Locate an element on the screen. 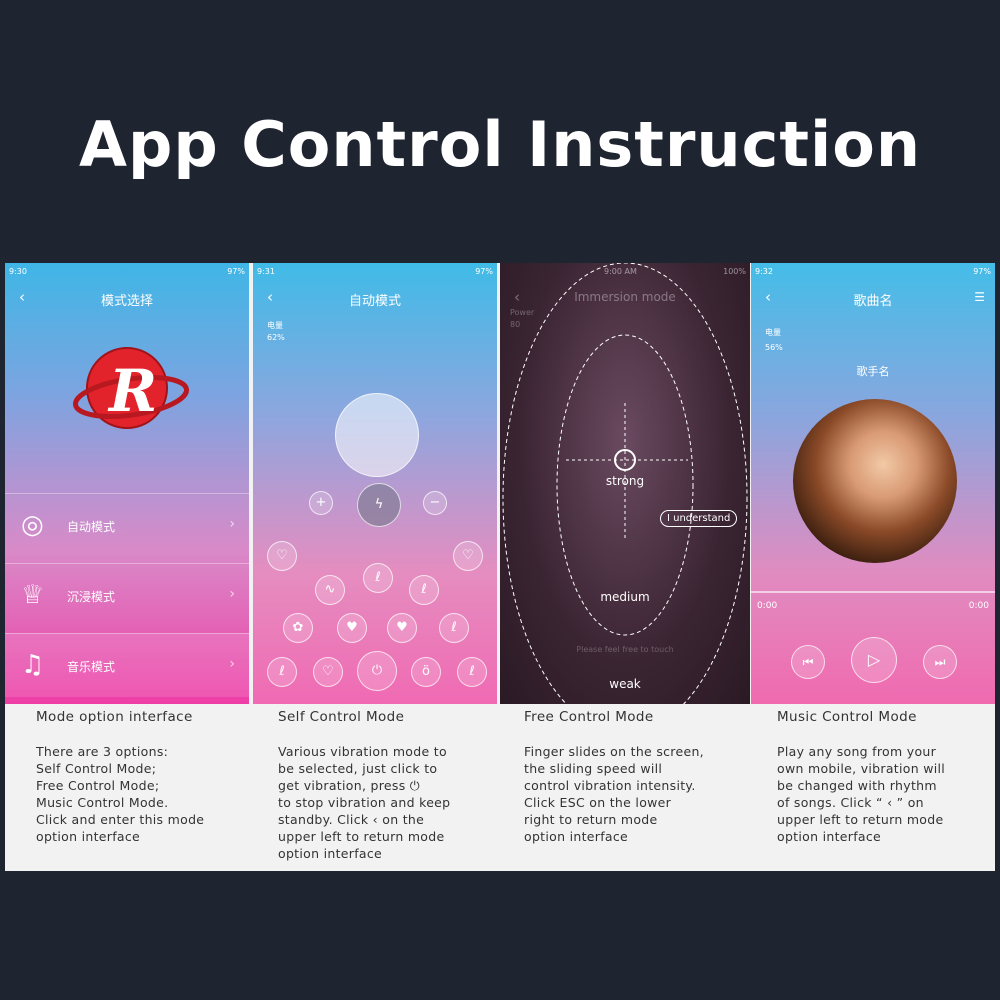  lightning-icon: ϟ is located at coordinates (379, 505).